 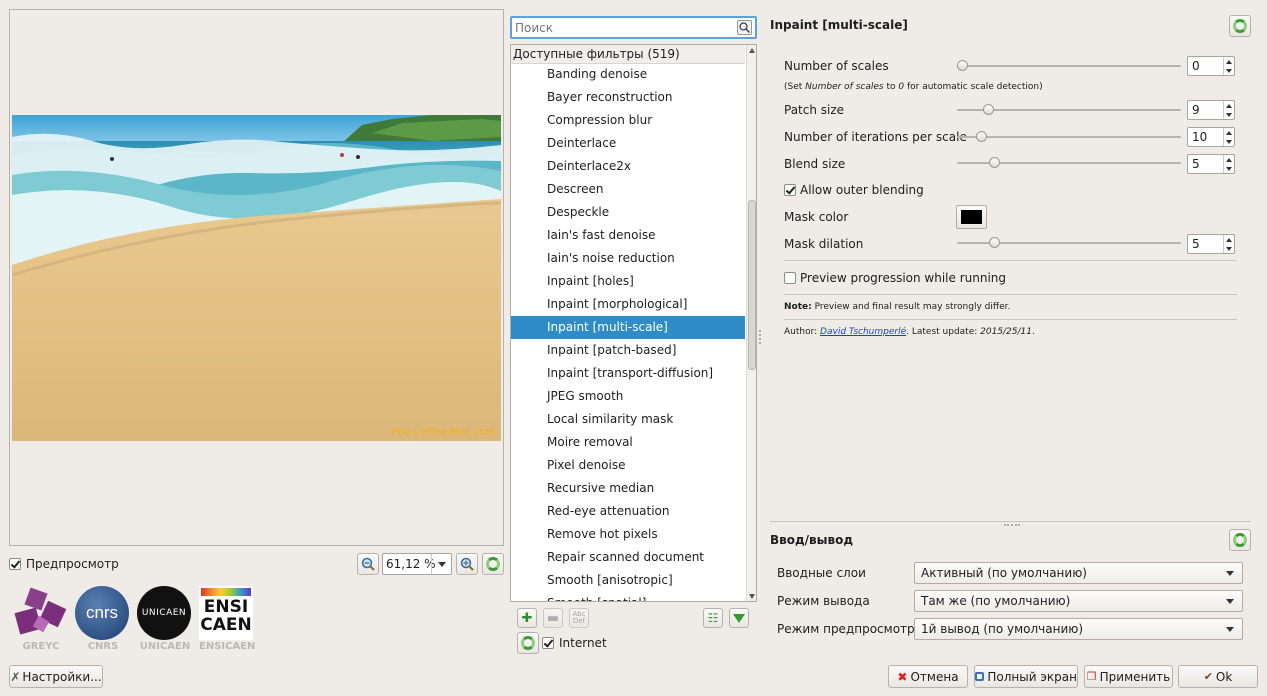 What do you see at coordinates (628, 511) in the screenshot?
I see `filter-item: Red-eye attenuation` at bounding box center [628, 511].